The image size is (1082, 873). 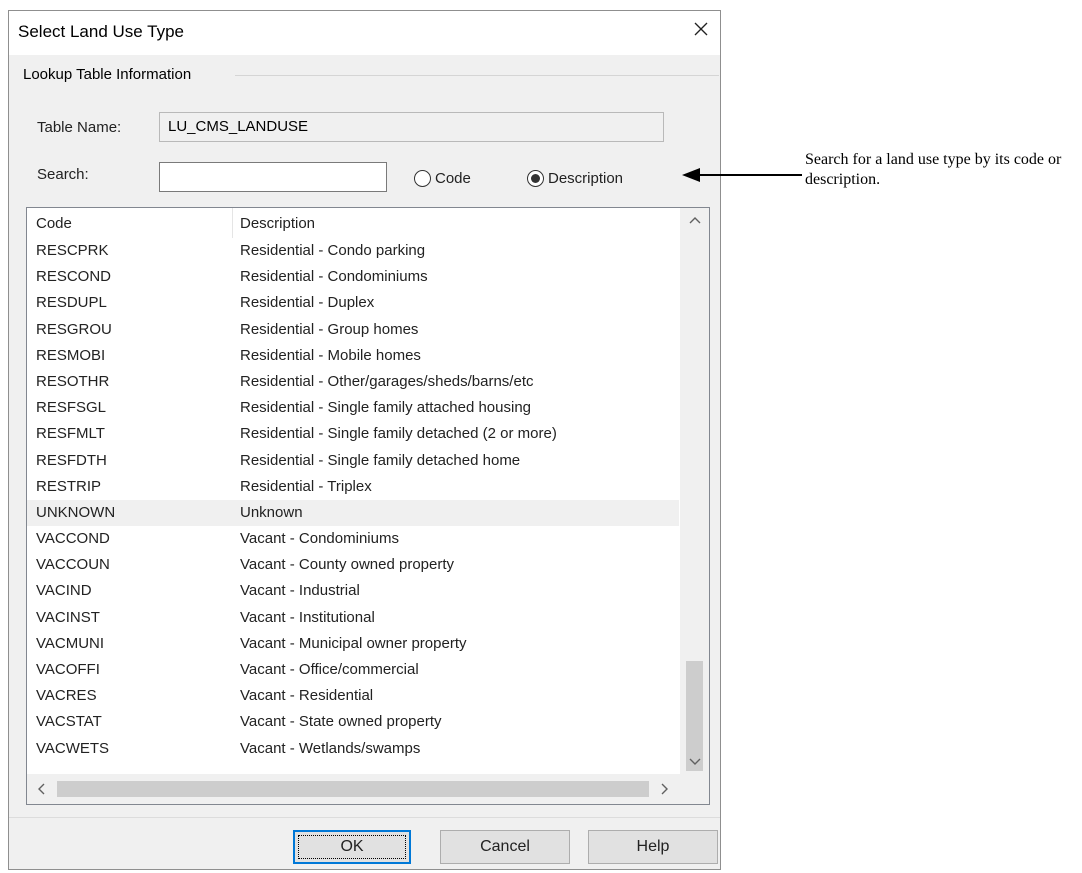 What do you see at coordinates (73, 565) in the screenshot?
I see `list-item-code: VACCOUN` at bounding box center [73, 565].